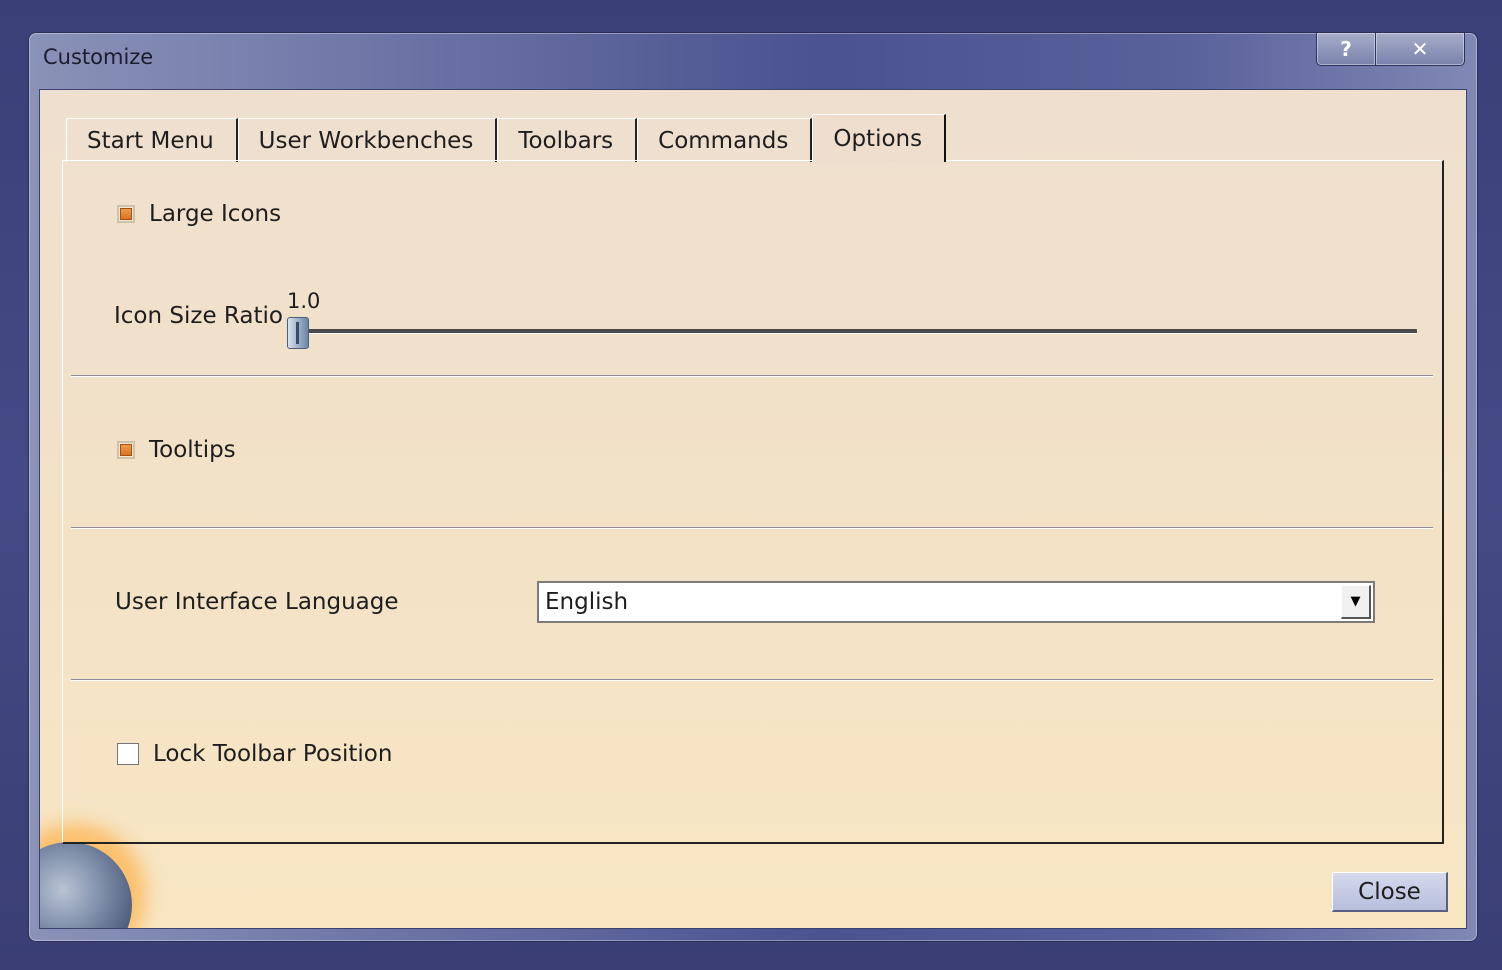 This screenshot has width=1502, height=970. What do you see at coordinates (128, 754) in the screenshot?
I see `lock-toolbar-checkbox` at bounding box center [128, 754].